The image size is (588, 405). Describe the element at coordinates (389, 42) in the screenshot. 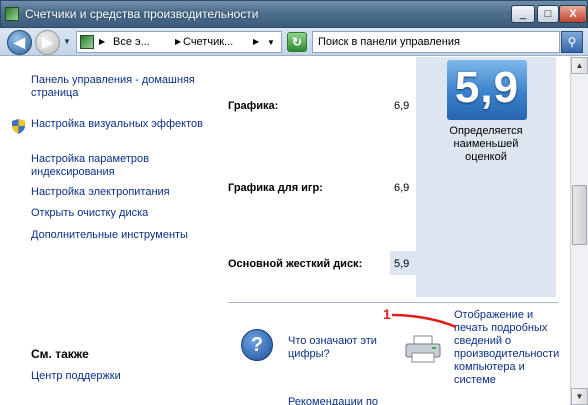

I see `search-placeholder: Поиск в панели управления` at that location.